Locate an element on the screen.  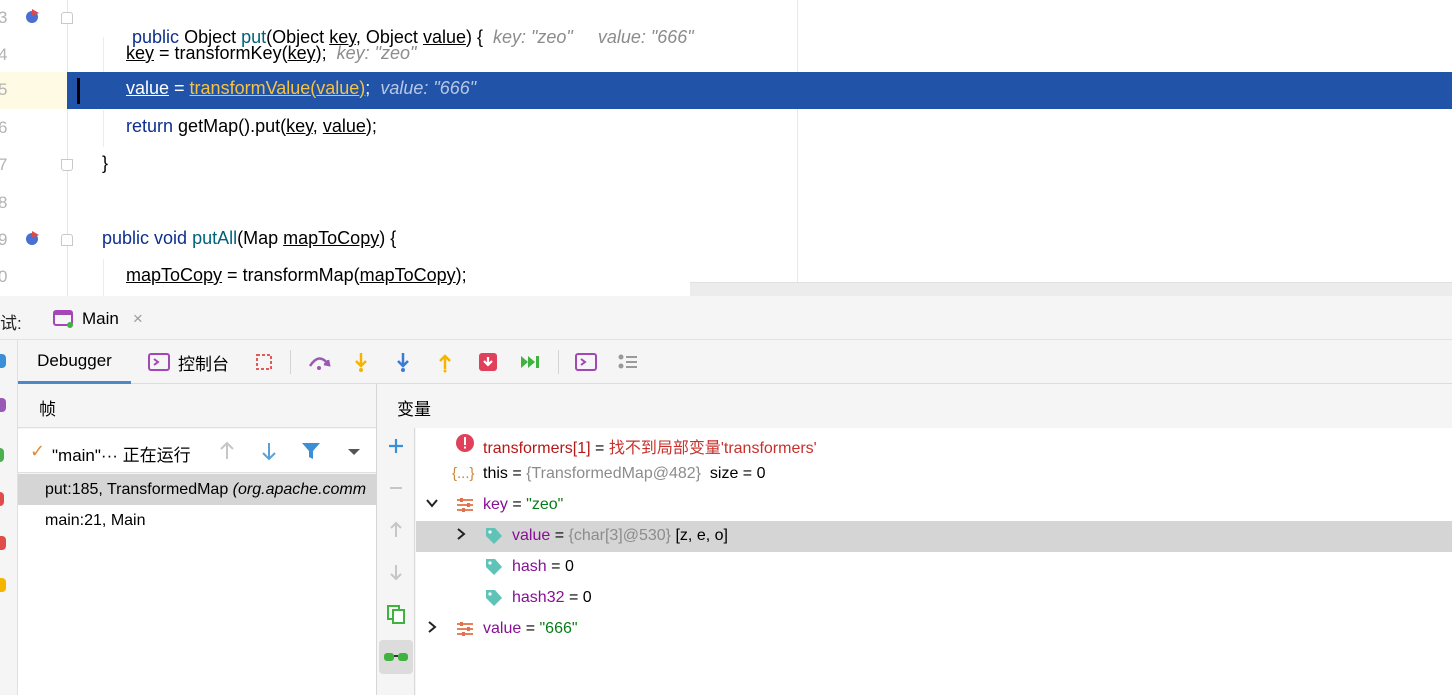
variables-panel-title: 变量 is located at coordinates (414, 409).